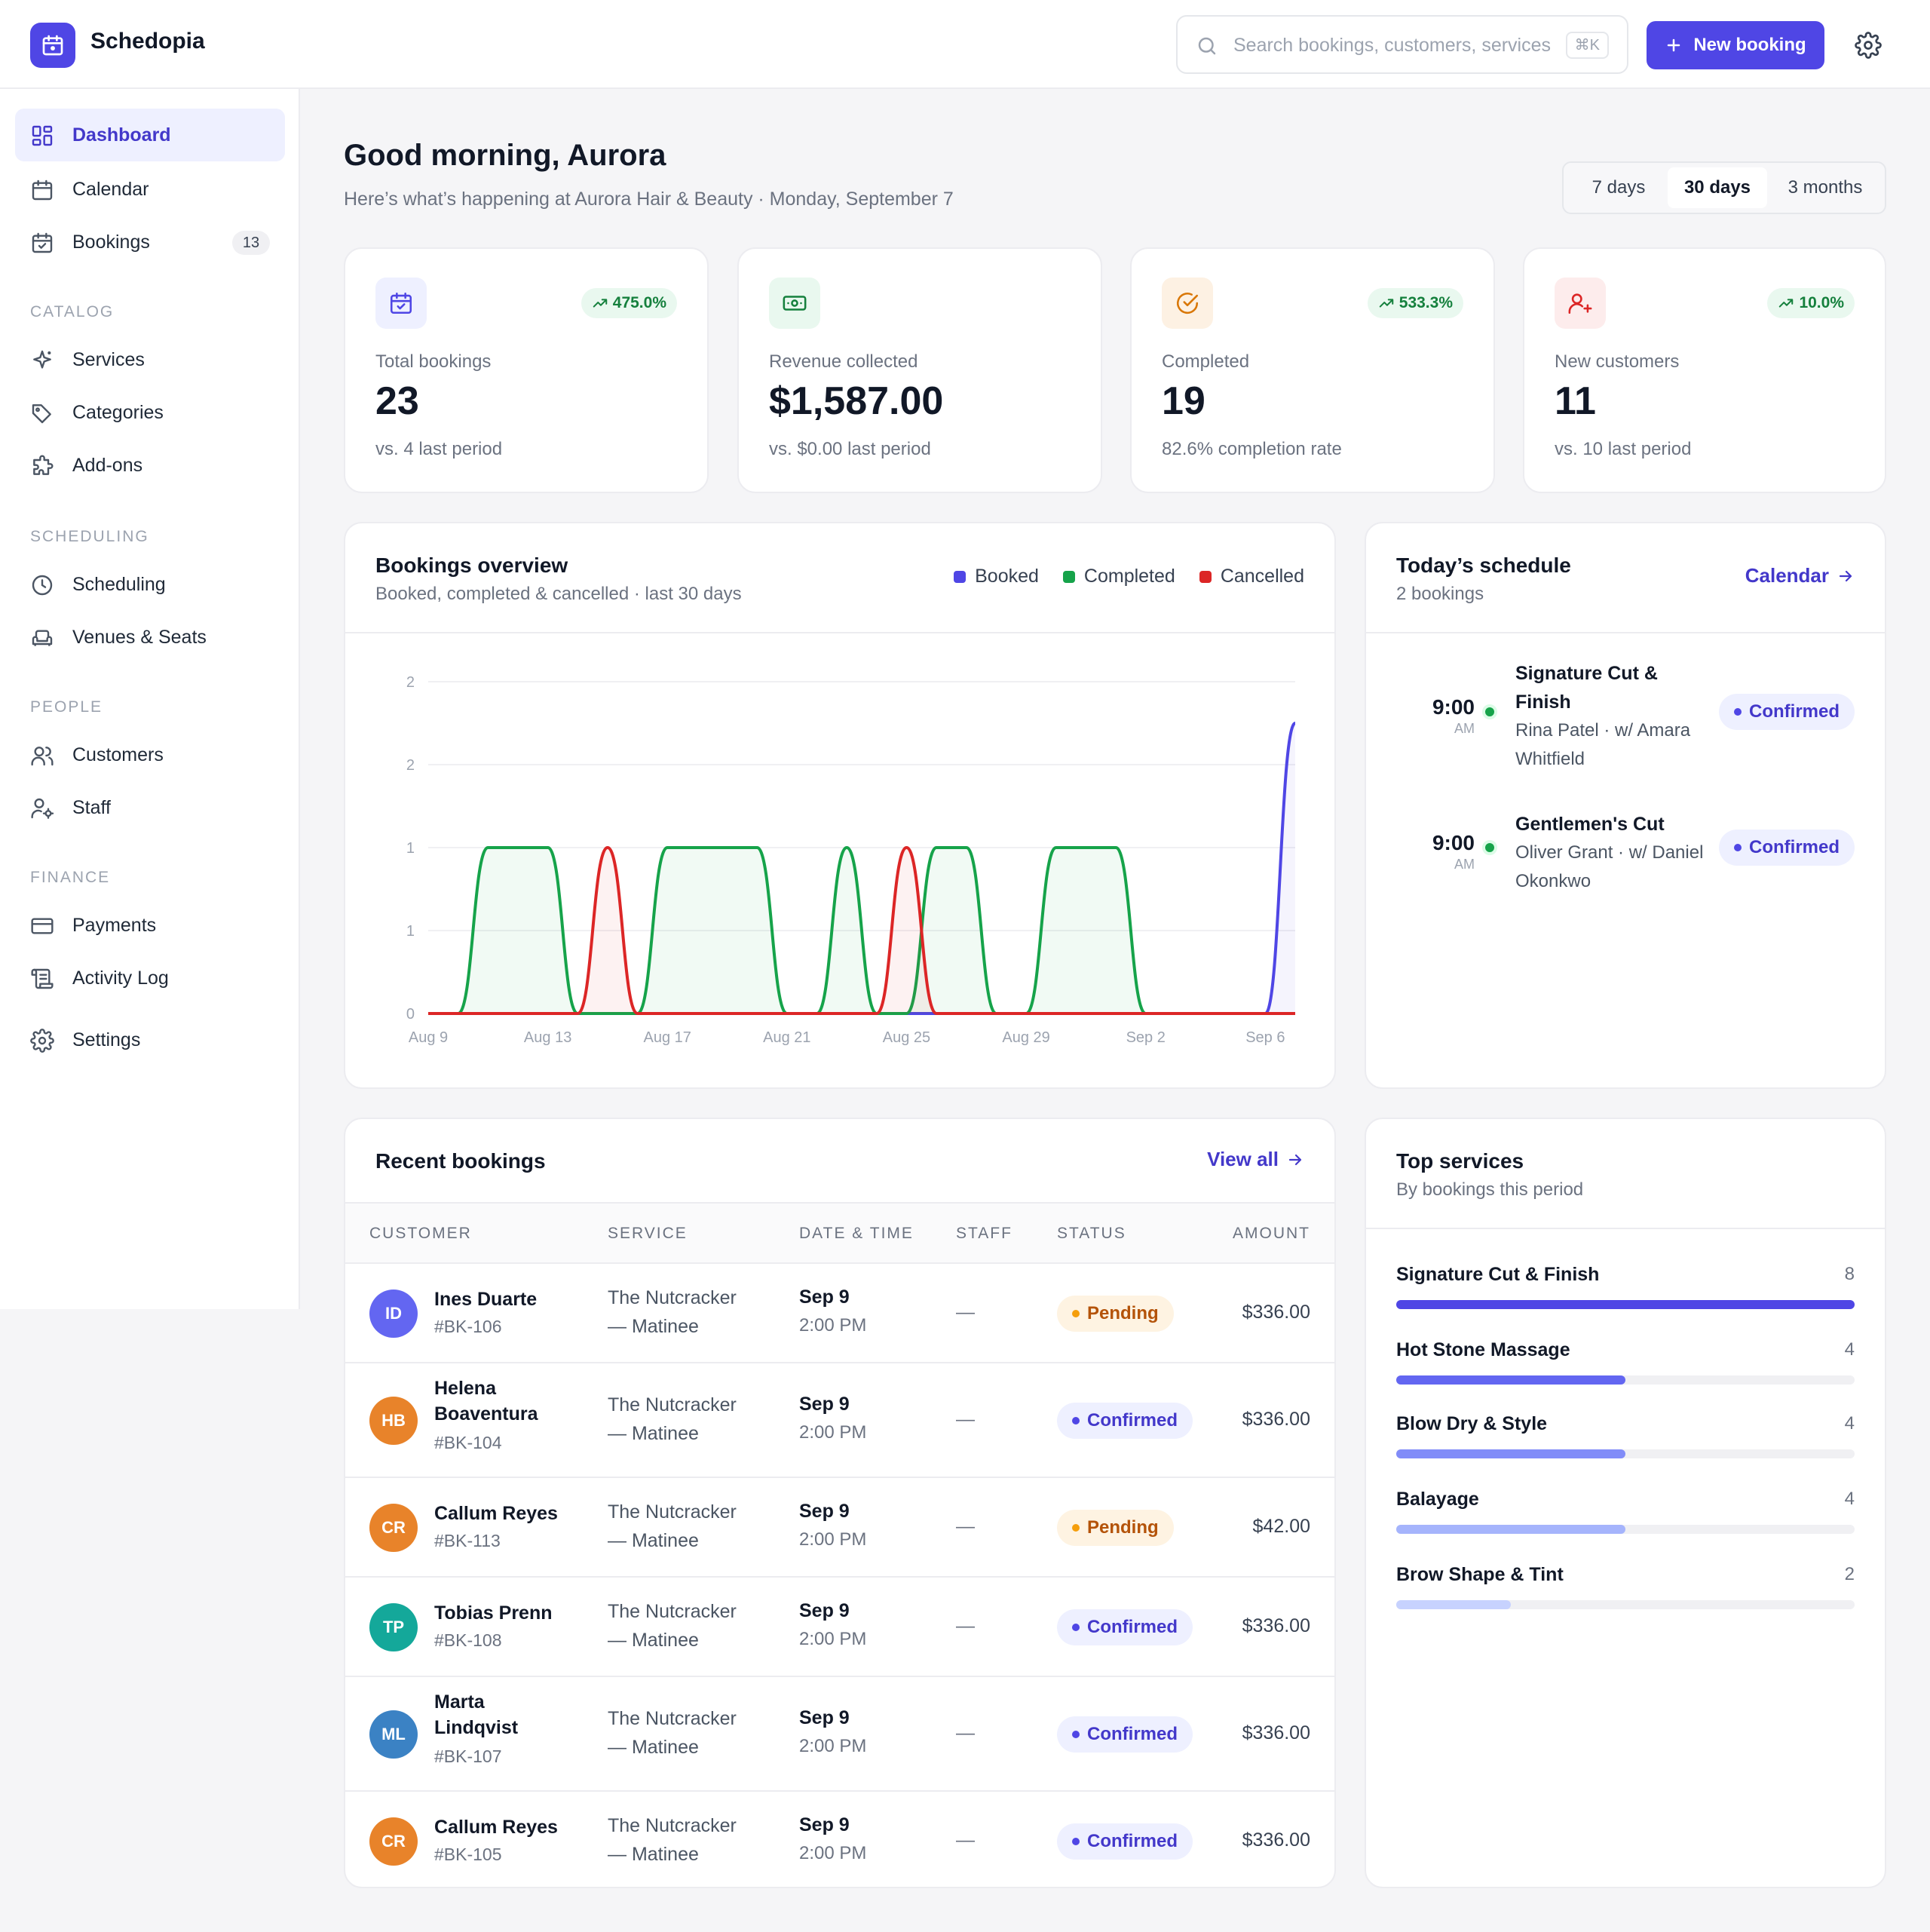  What do you see at coordinates (42, 359) in the screenshot?
I see `sparkle-icon` at bounding box center [42, 359].